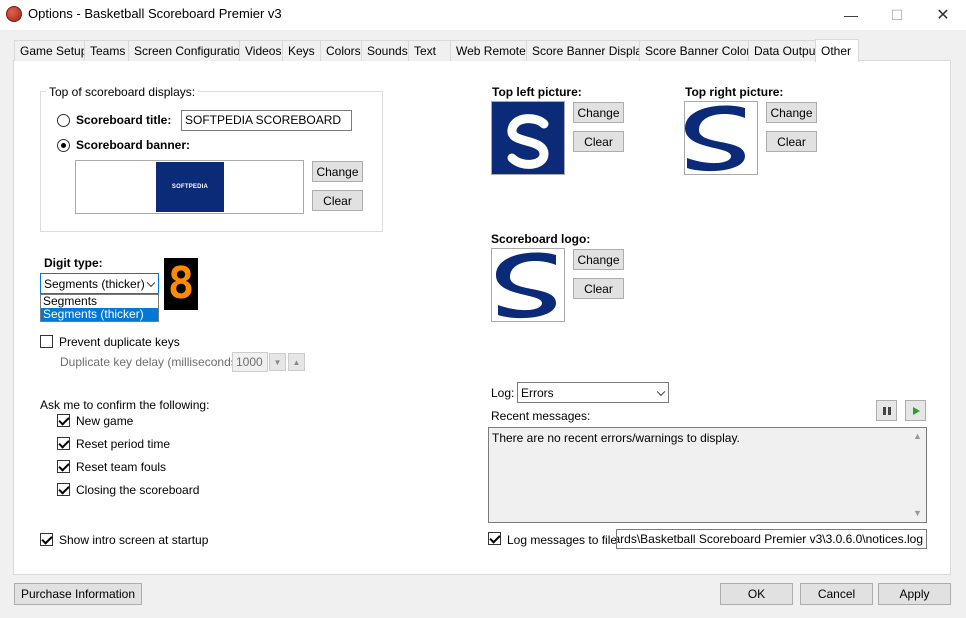  What do you see at coordinates (125, 405) in the screenshot?
I see `confirm-heading: Ask me to confirm the following:` at bounding box center [125, 405].